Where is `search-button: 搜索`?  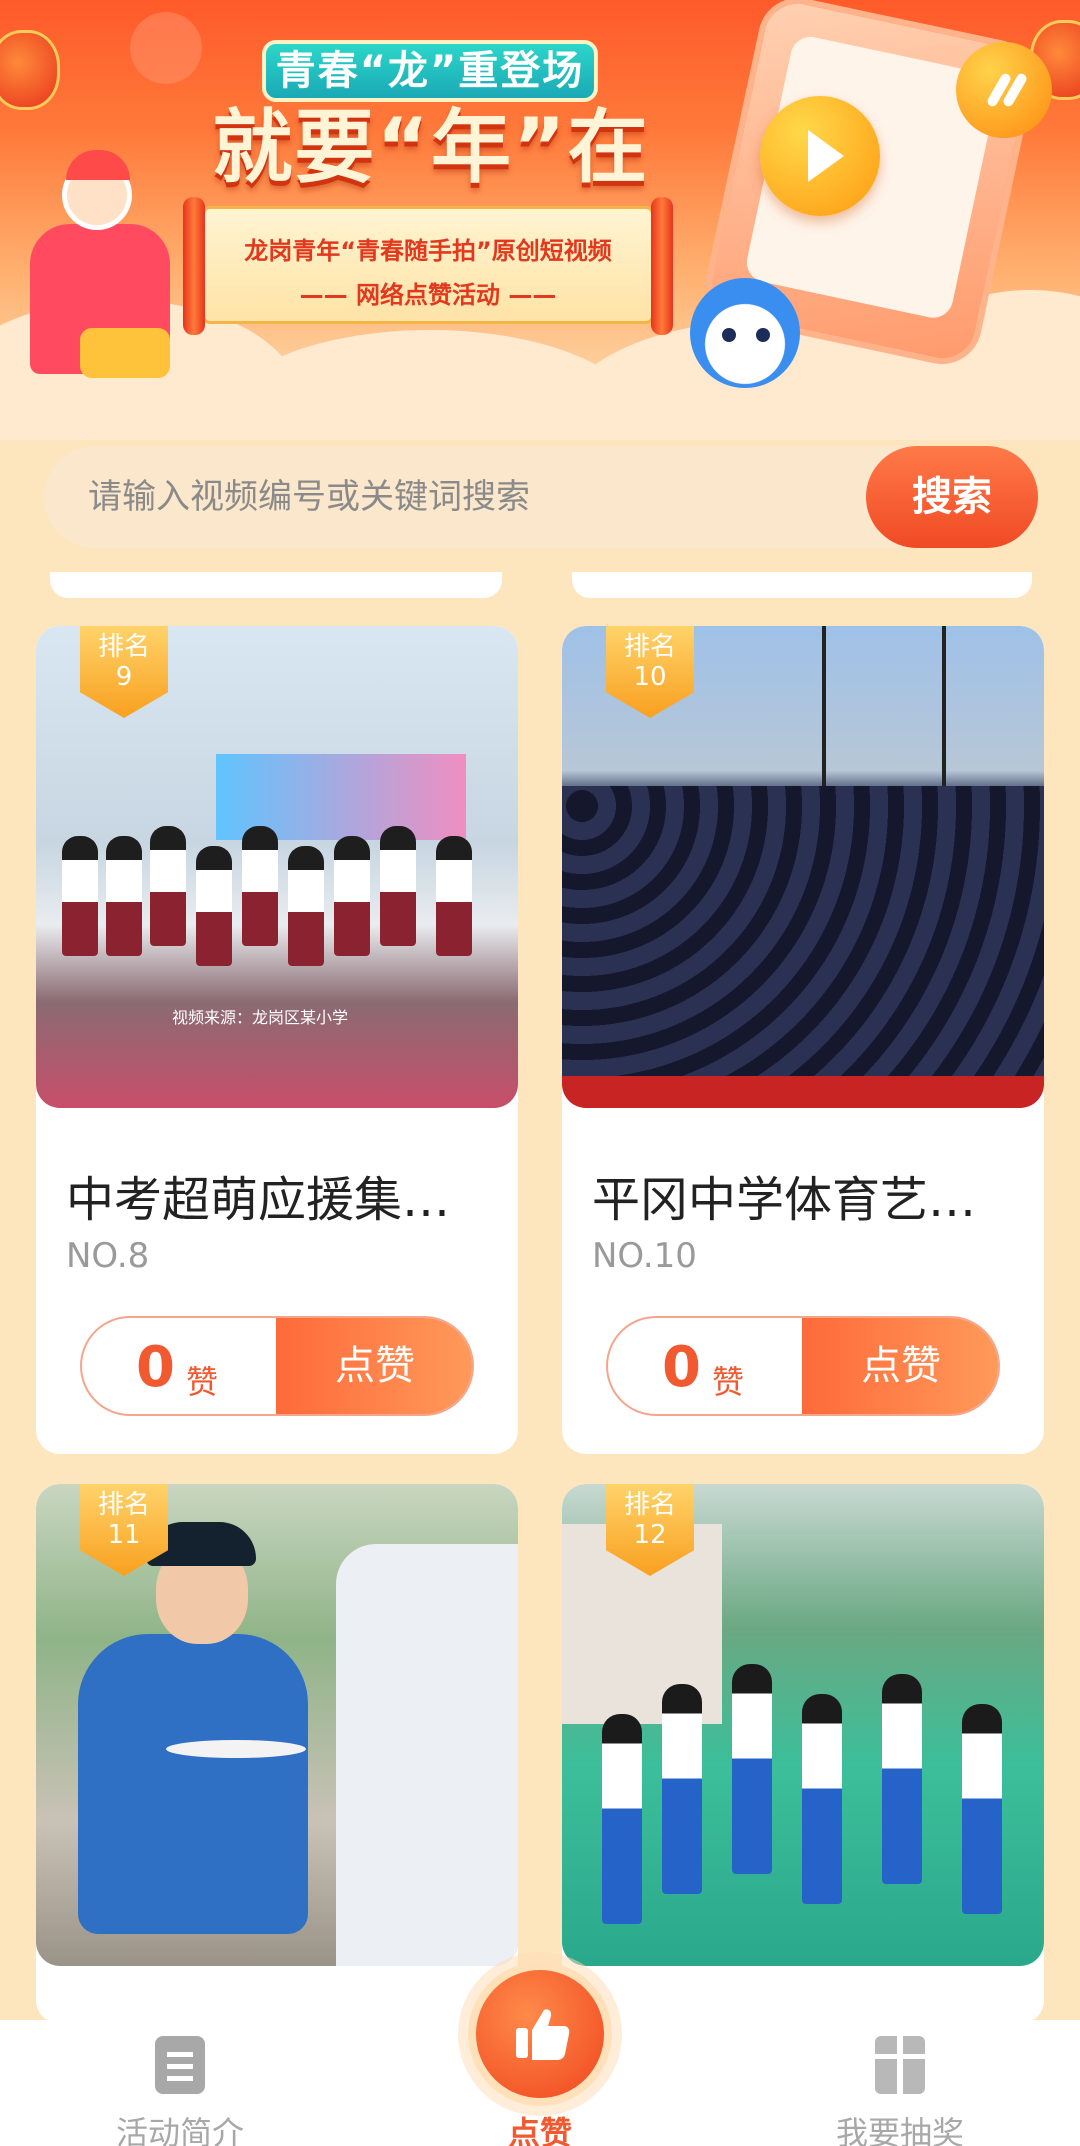
search-button: 搜索 is located at coordinates (952, 497).